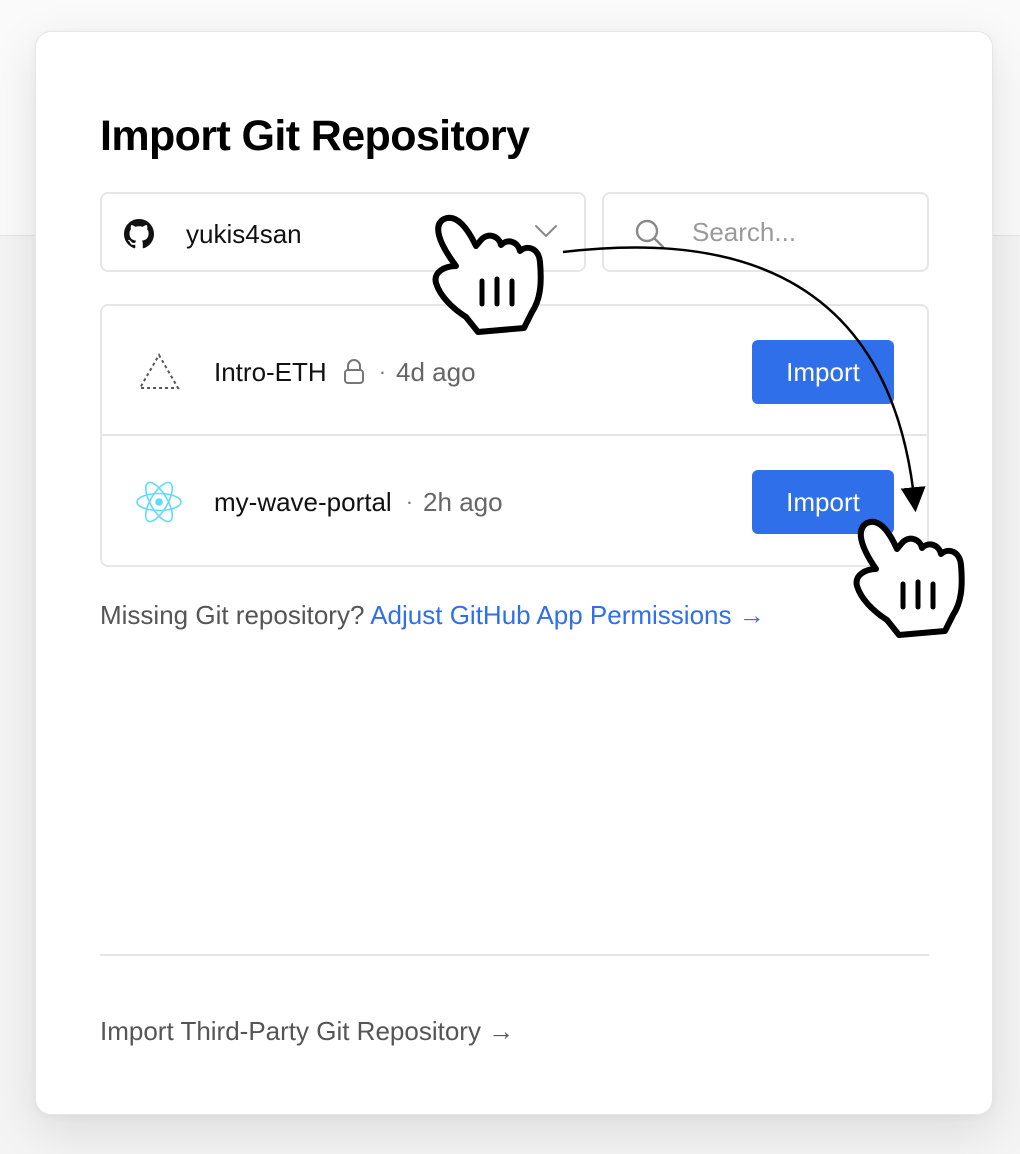 The width and height of the screenshot is (1020, 1154). I want to click on repository-updated: 4d ago, so click(436, 371).